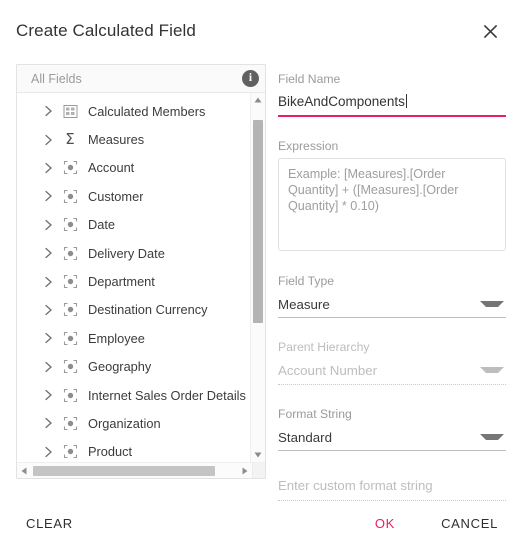 The height and width of the screenshot is (550, 524). What do you see at coordinates (133, 450) in the screenshot?
I see `tree-item-product: Product` at bounding box center [133, 450].